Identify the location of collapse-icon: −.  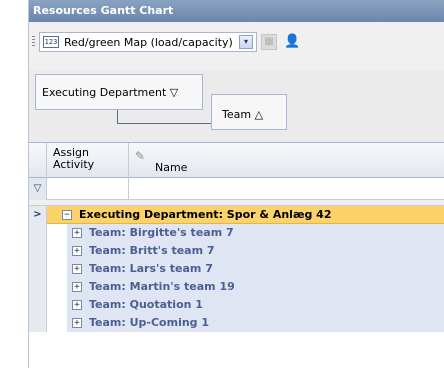
(67, 215).